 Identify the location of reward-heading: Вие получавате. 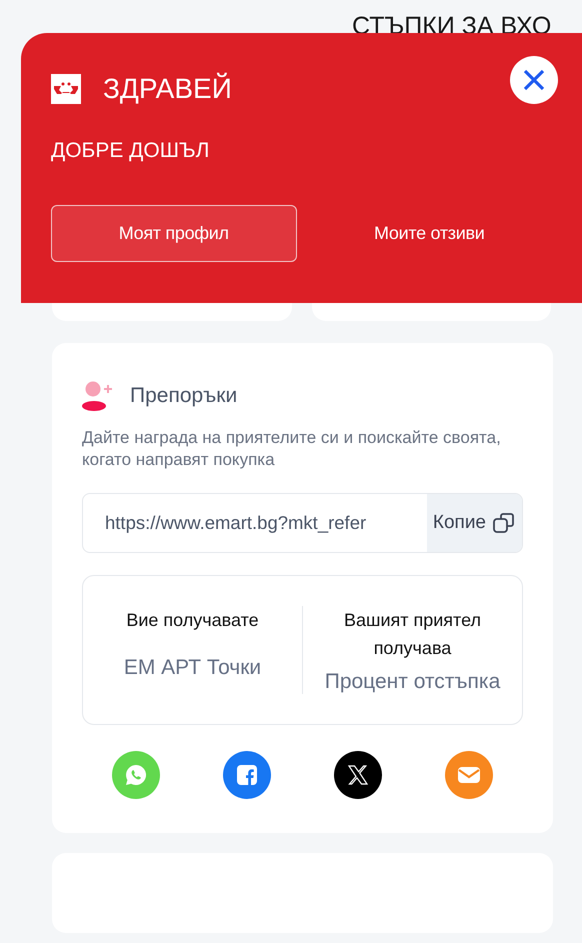
(192, 620).